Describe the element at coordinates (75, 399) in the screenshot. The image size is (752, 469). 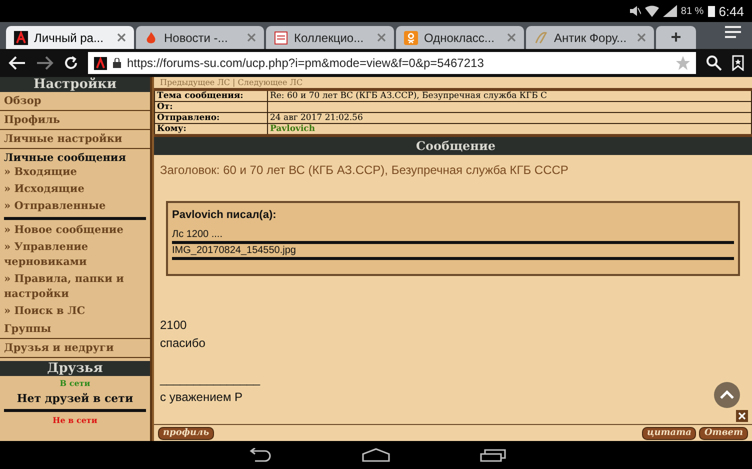
I see `no-friends-text: Нет друзей в сети` at that location.